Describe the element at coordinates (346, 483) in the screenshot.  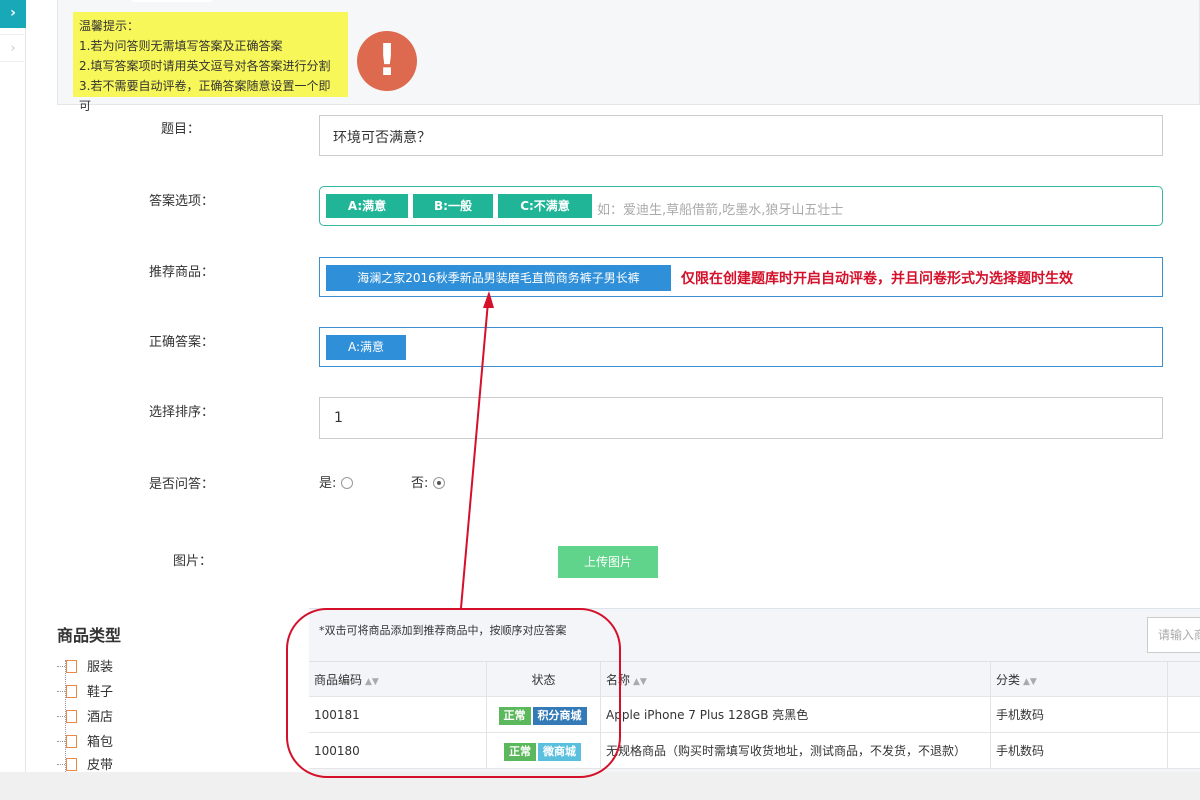
I see `qa-yes-radio` at that location.